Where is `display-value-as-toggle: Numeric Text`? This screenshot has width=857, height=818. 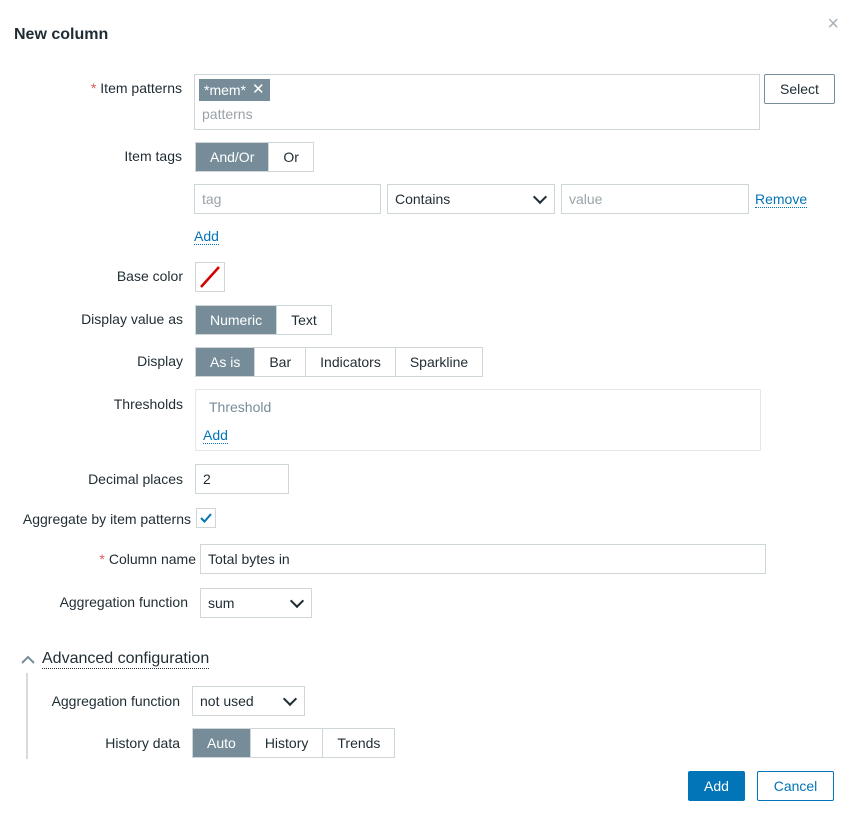
display-value-as-toggle: Numeric Text is located at coordinates (263, 320).